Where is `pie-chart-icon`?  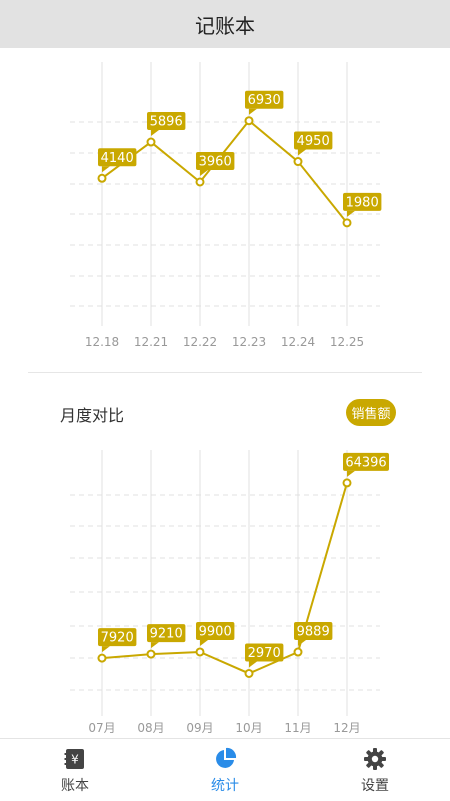 pie-chart-icon is located at coordinates (226, 757).